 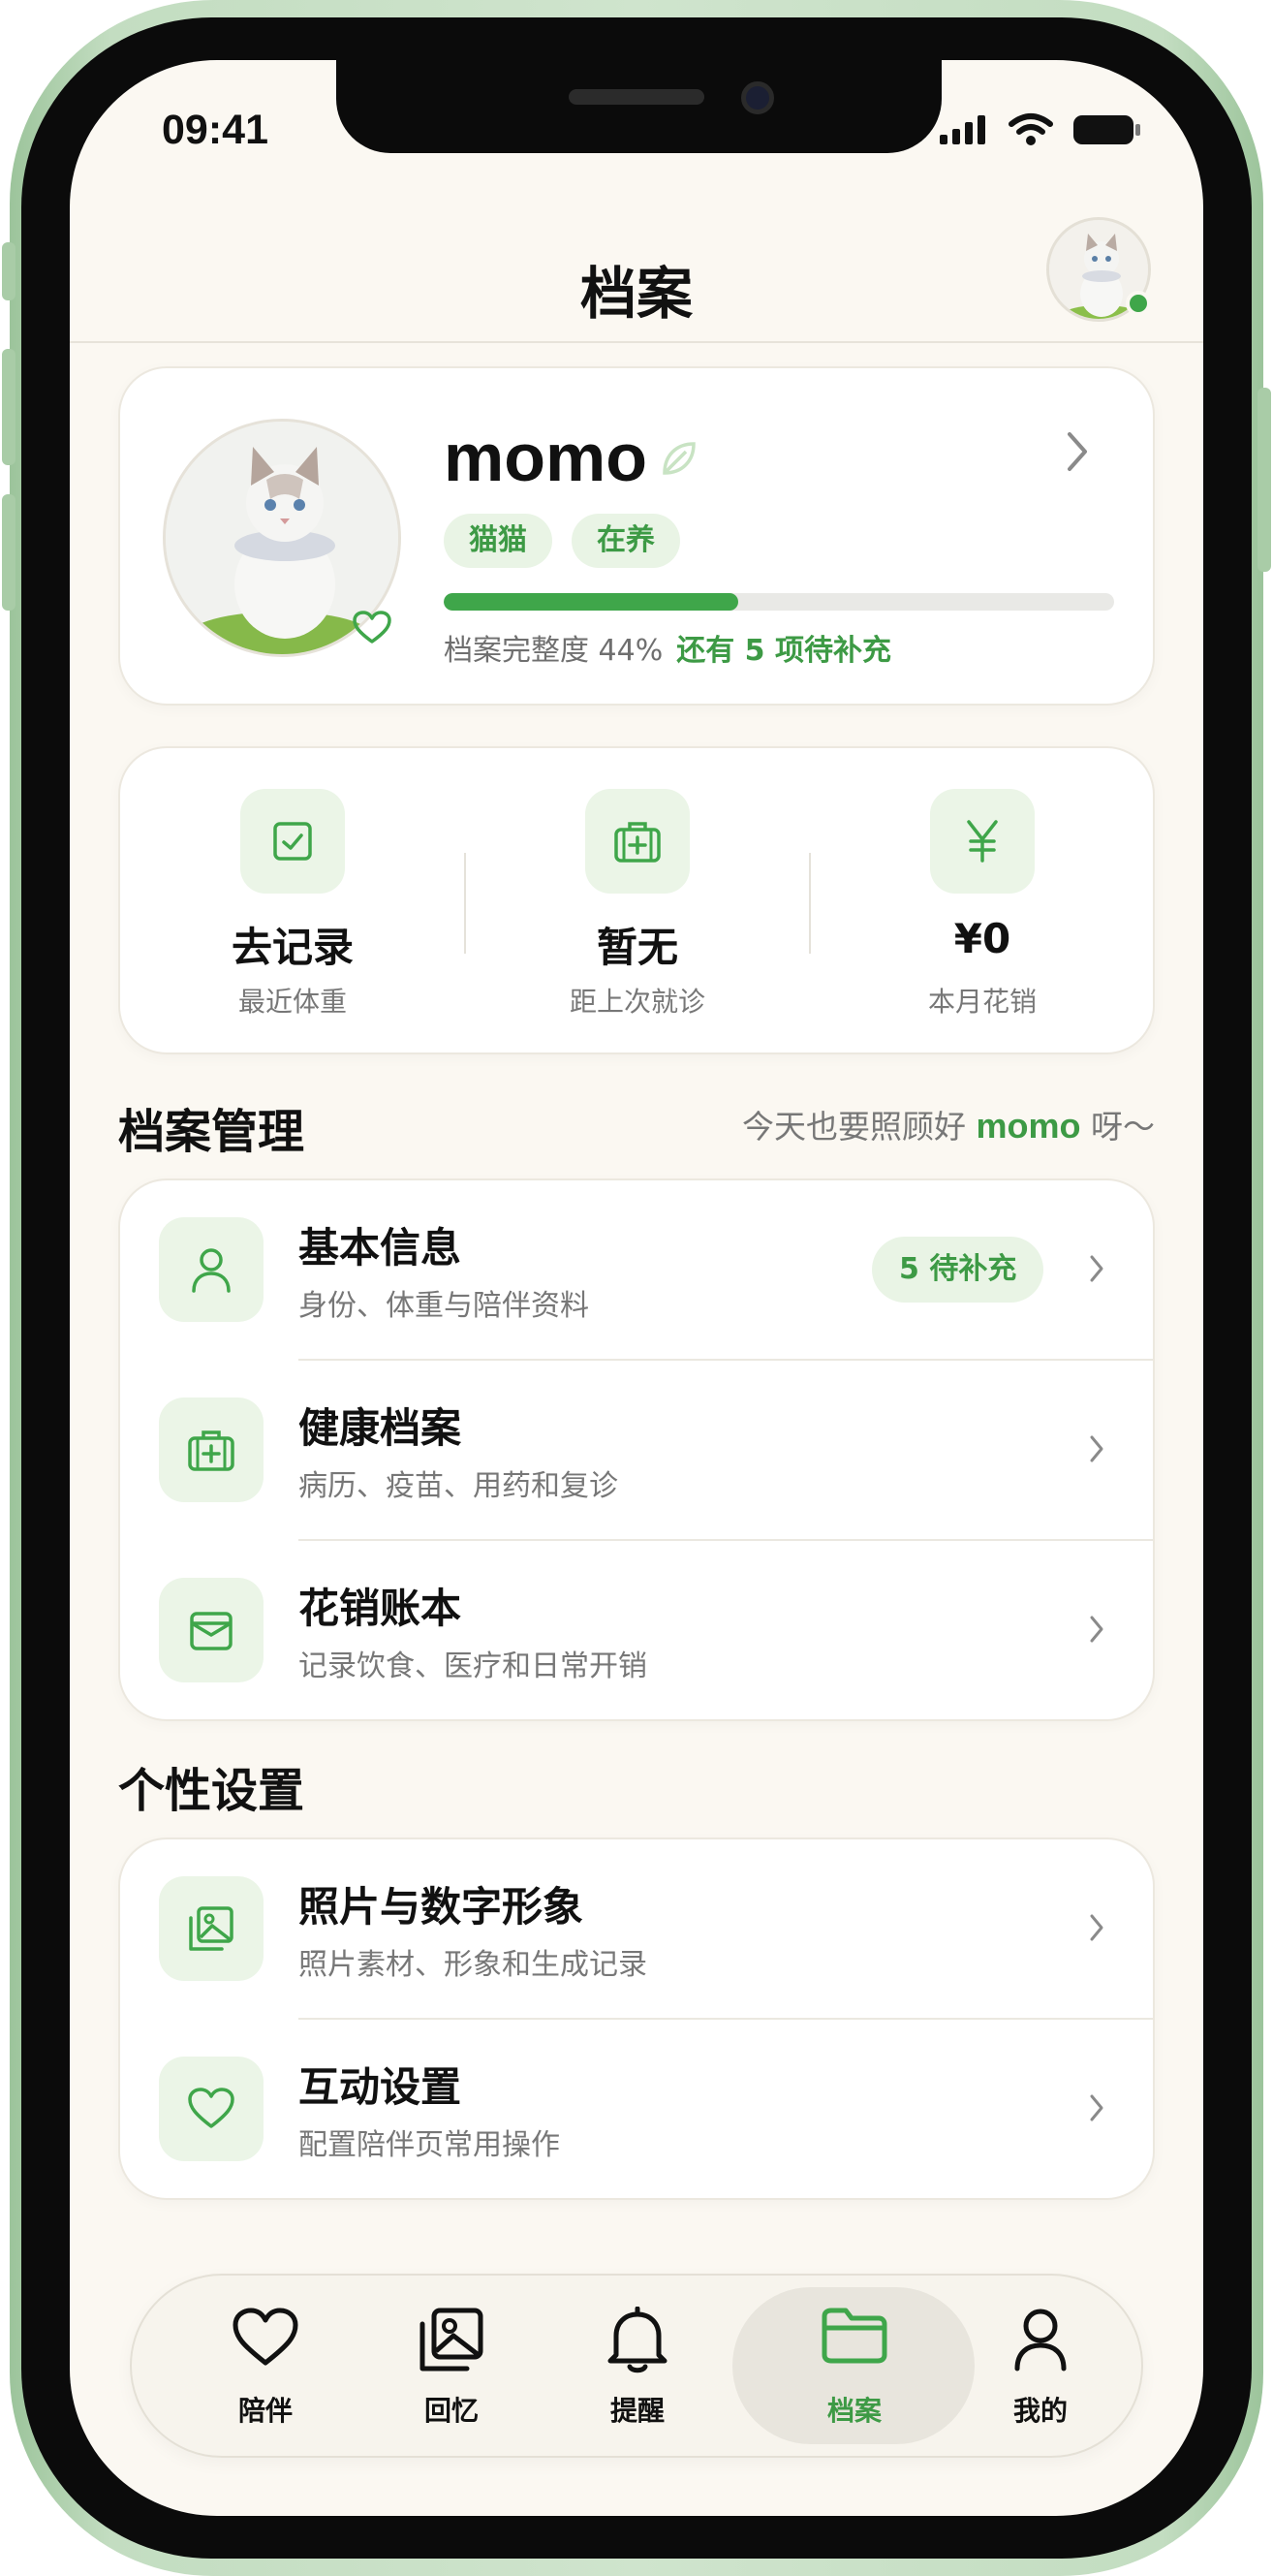 I want to click on list-item-basic-info: 基本信息 身份、体重与陪伴资料 5 待补充, so click(x=636, y=1270).